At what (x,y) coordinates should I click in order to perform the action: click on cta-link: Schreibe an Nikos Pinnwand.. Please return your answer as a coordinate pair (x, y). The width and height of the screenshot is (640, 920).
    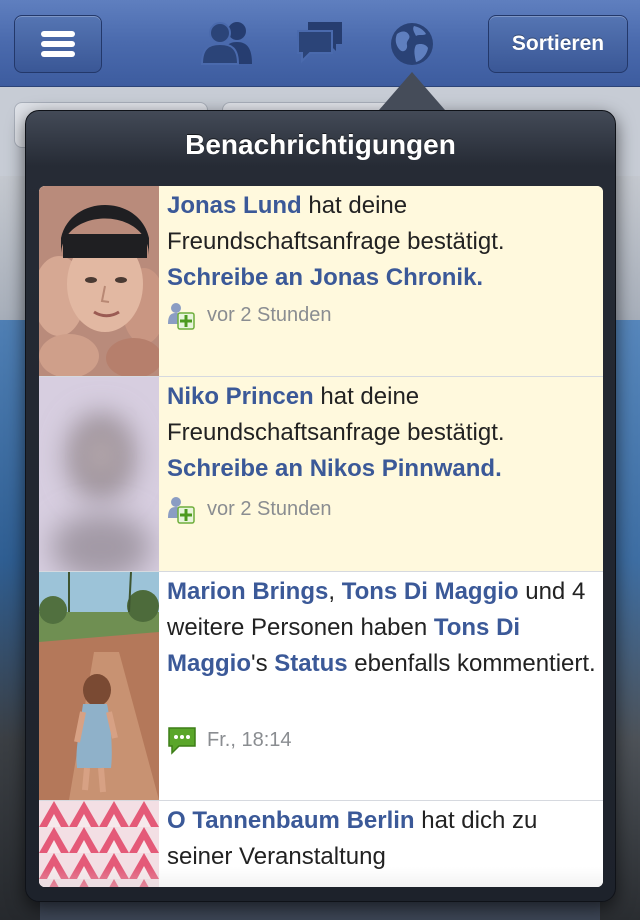
    Looking at the image, I should click on (334, 468).